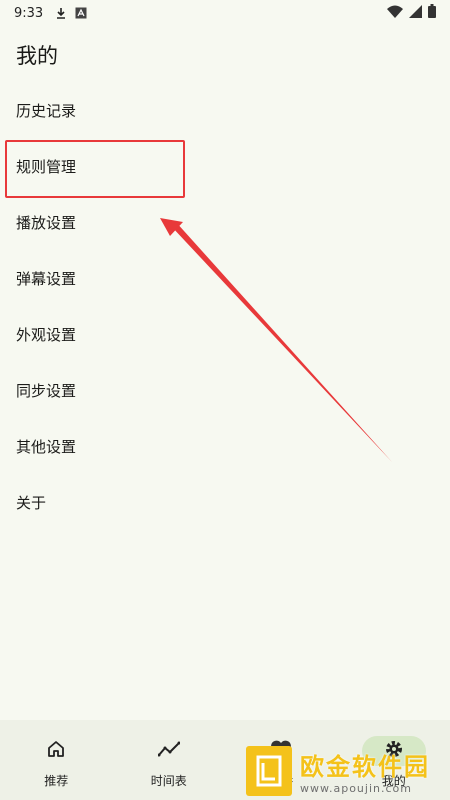  I want to click on nav-label: 推荐, so click(56, 781).